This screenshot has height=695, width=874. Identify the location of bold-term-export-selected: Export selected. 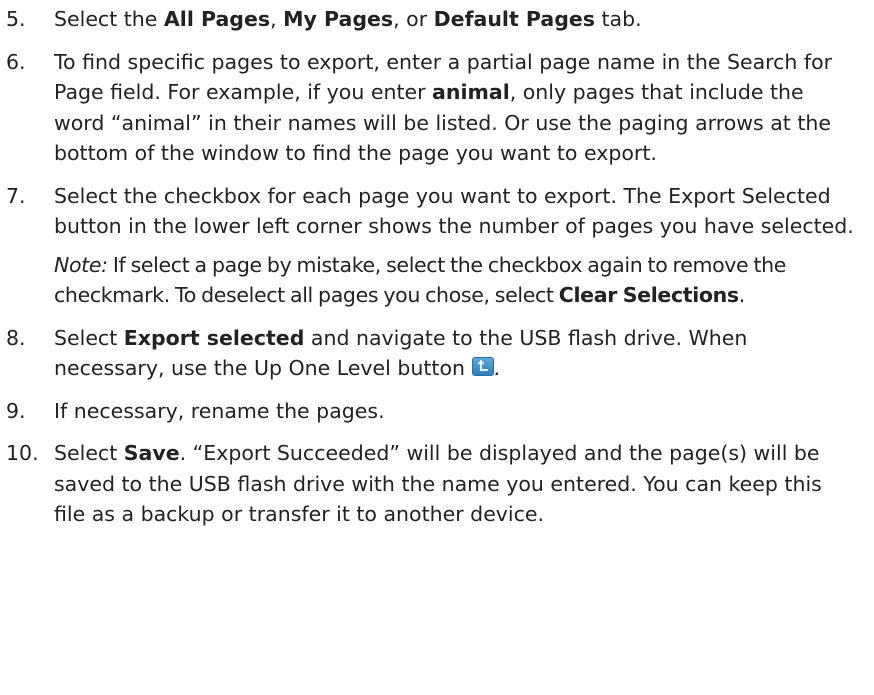
(214, 337).